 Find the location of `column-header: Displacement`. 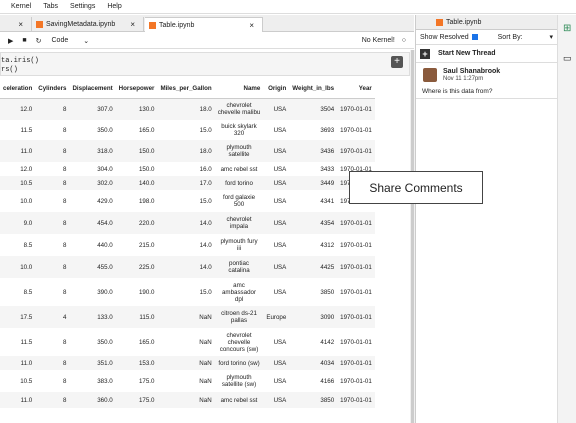

column-header: Displacement is located at coordinates (92, 89).